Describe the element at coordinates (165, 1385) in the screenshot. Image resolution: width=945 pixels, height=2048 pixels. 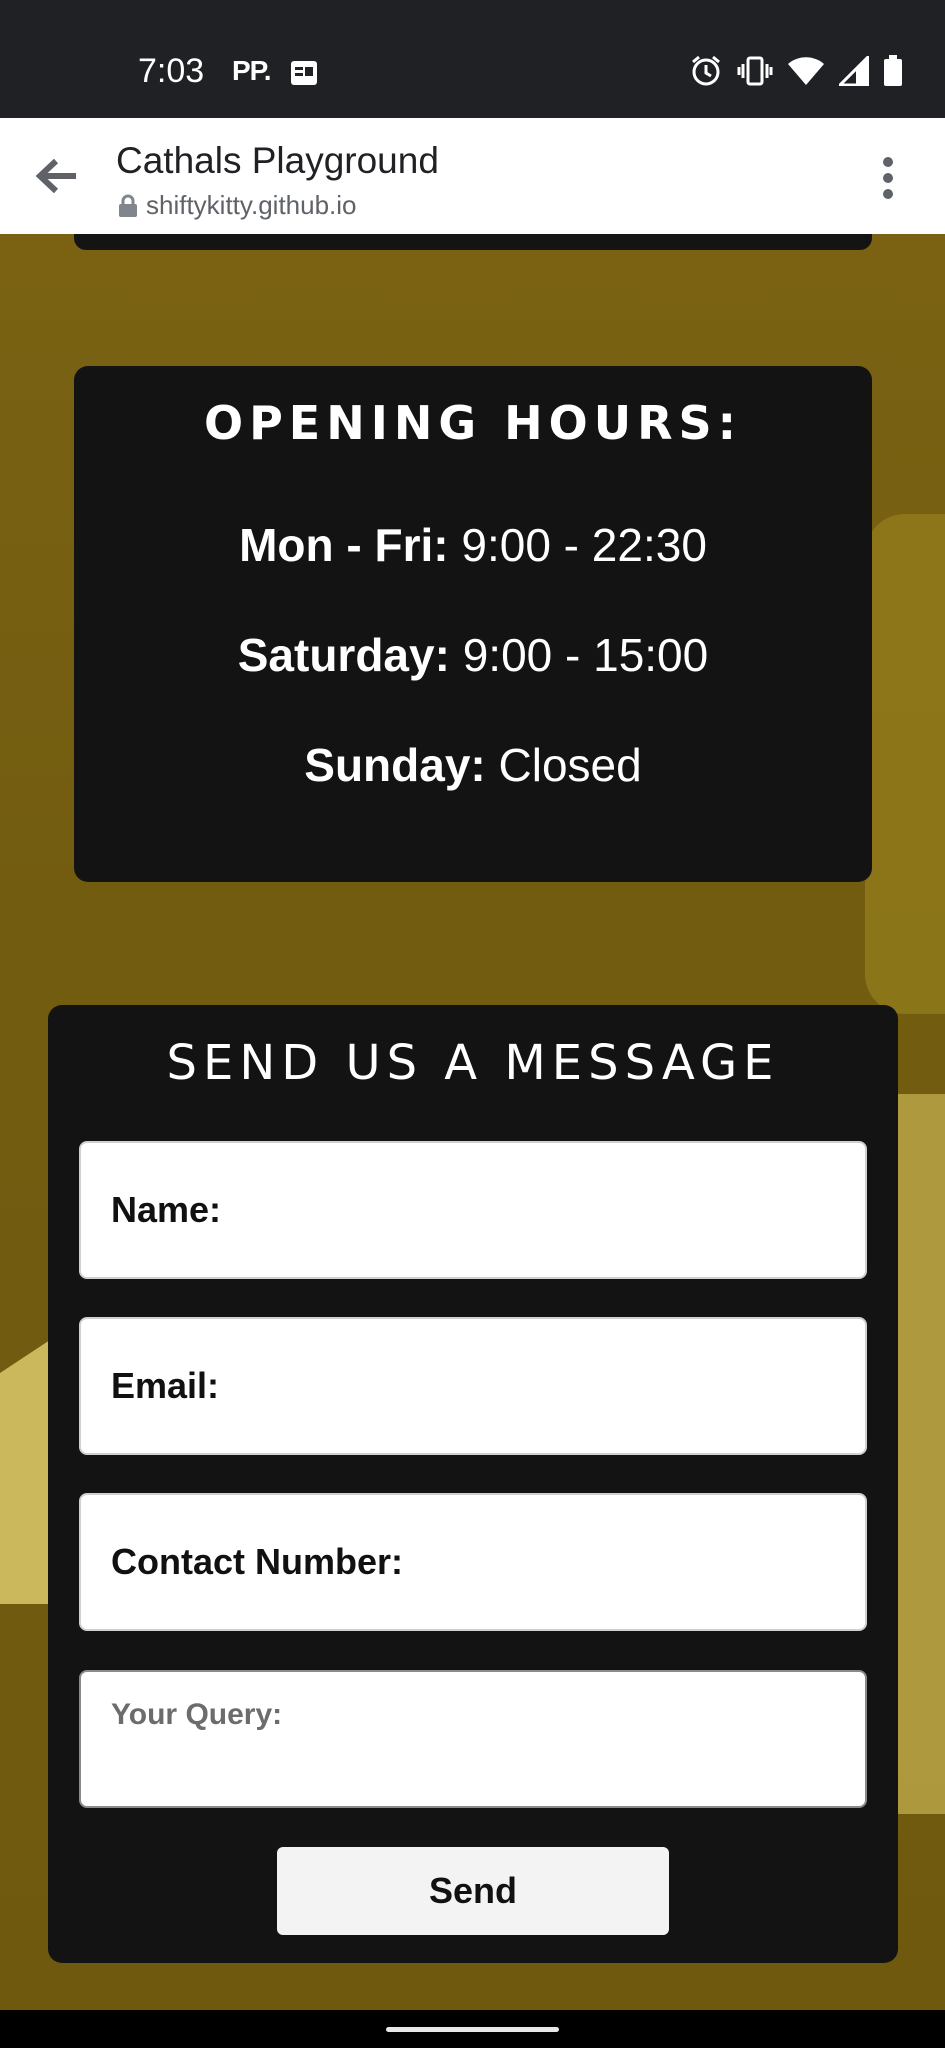
I see `email-label: Email:` at that location.